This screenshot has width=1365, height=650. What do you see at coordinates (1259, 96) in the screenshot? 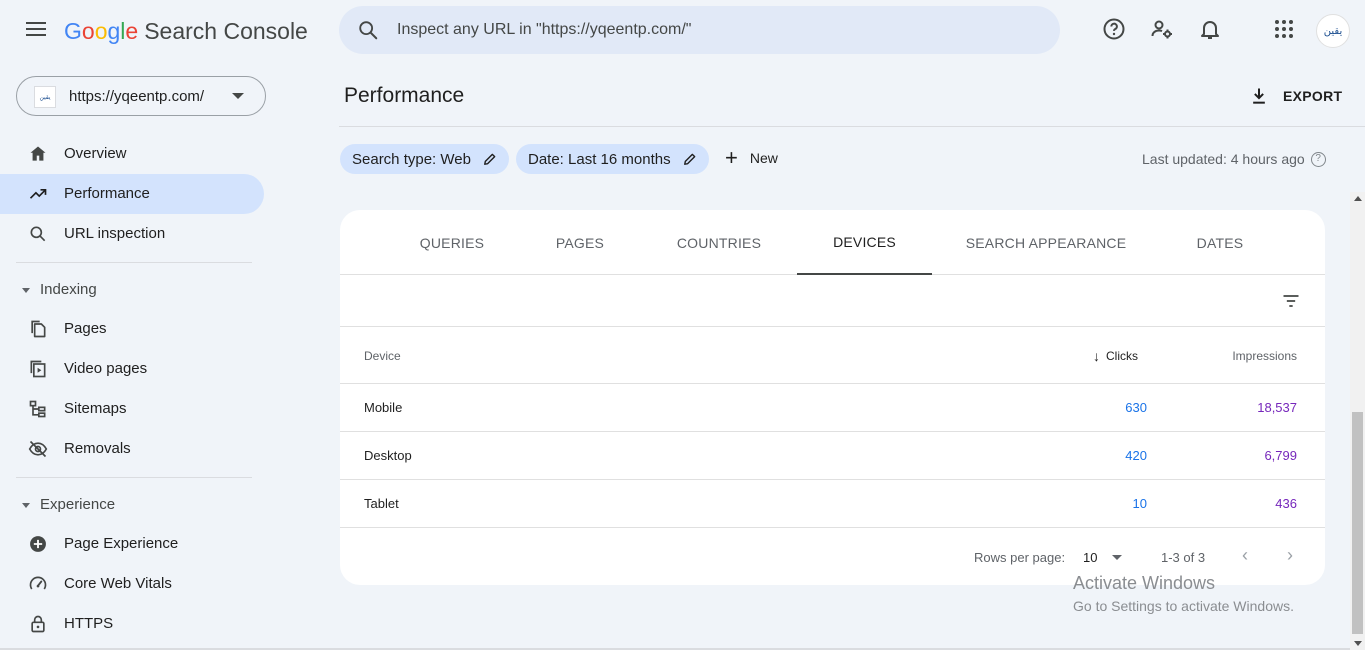
I see `download-icon` at bounding box center [1259, 96].